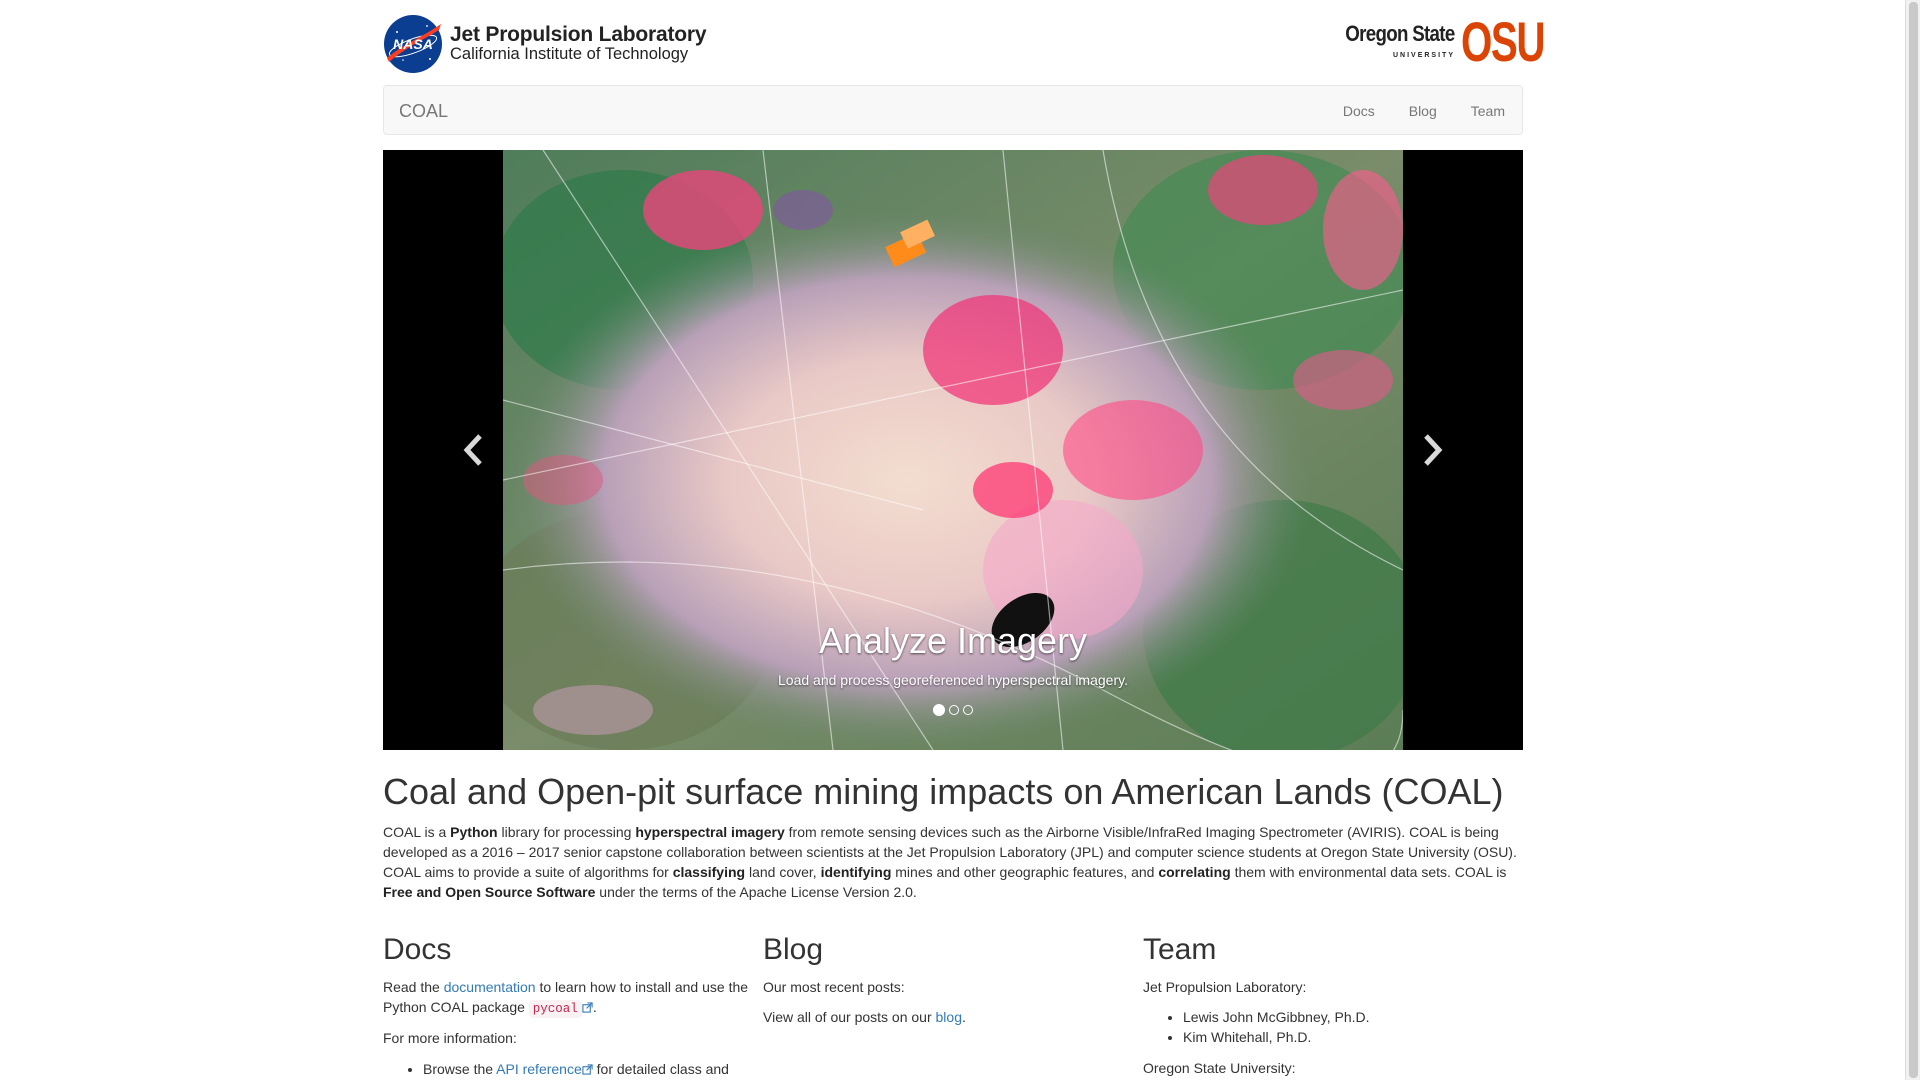  I want to click on nav-links: Docs Blog Team, so click(1424, 111).